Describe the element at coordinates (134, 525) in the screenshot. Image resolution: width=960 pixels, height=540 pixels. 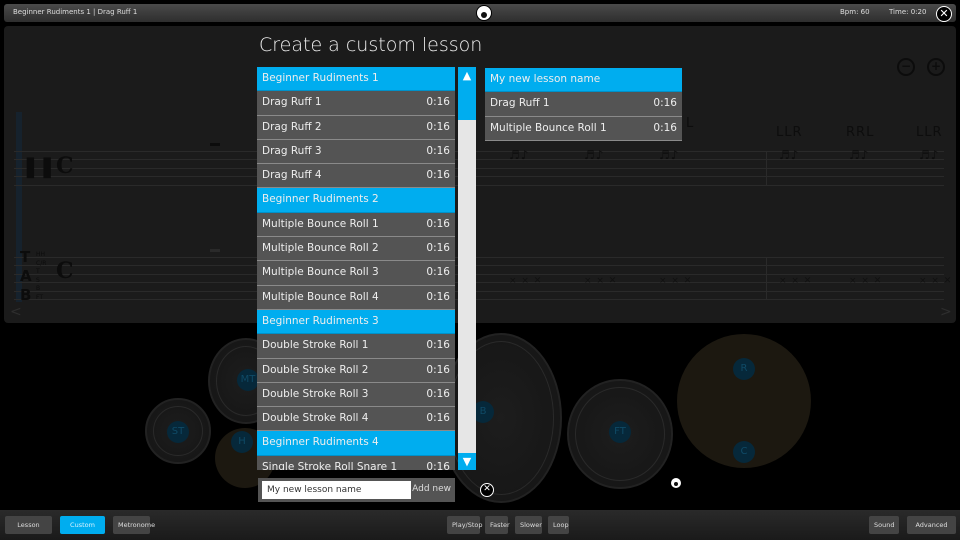
I see `metronome-button: Metronome` at that location.